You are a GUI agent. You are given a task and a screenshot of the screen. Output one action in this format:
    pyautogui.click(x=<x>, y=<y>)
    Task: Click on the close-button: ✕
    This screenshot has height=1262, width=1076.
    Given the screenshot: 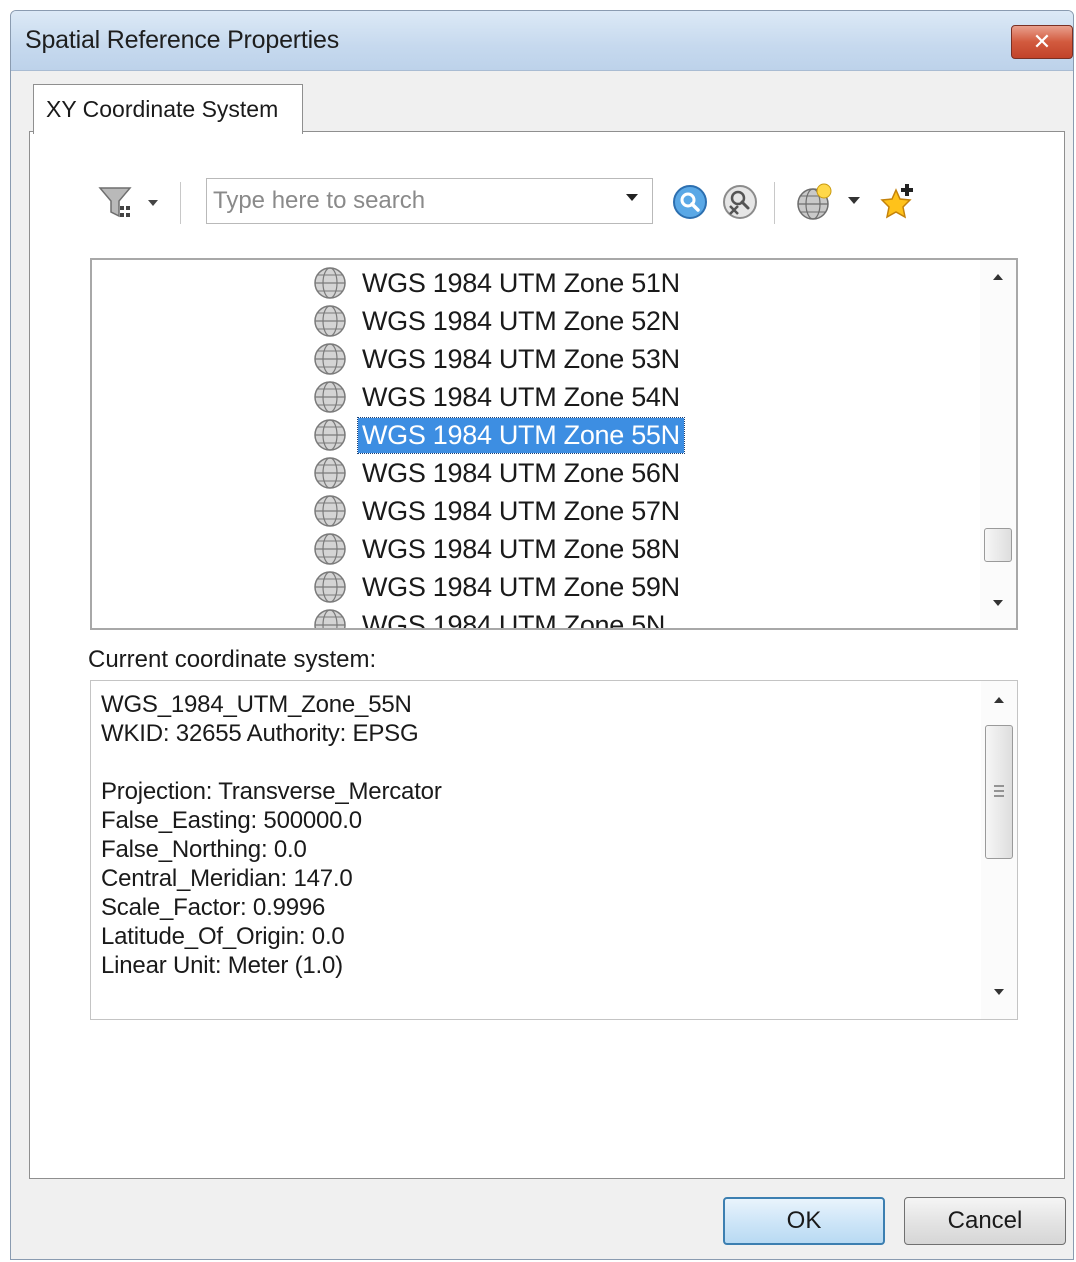 What is the action you would take?
    pyautogui.click(x=1042, y=42)
    